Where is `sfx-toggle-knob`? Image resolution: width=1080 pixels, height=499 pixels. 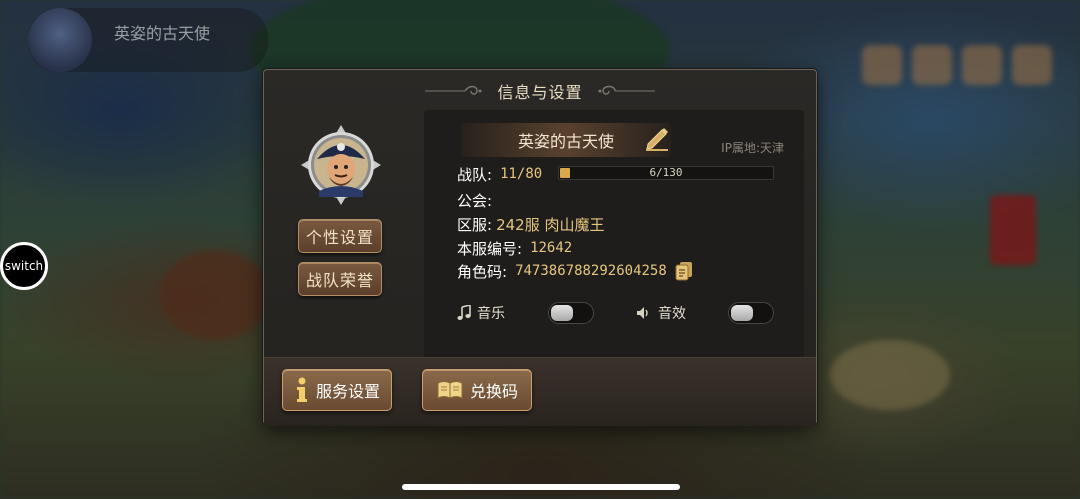
sfx-toggle-knob is located at coordinates (742, 313).